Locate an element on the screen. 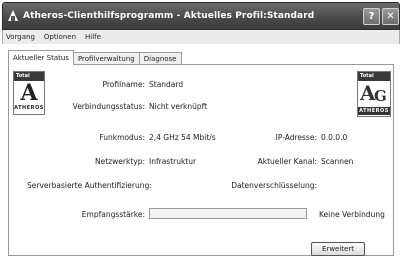  help-button: ? is located at coordinates (371, 16).